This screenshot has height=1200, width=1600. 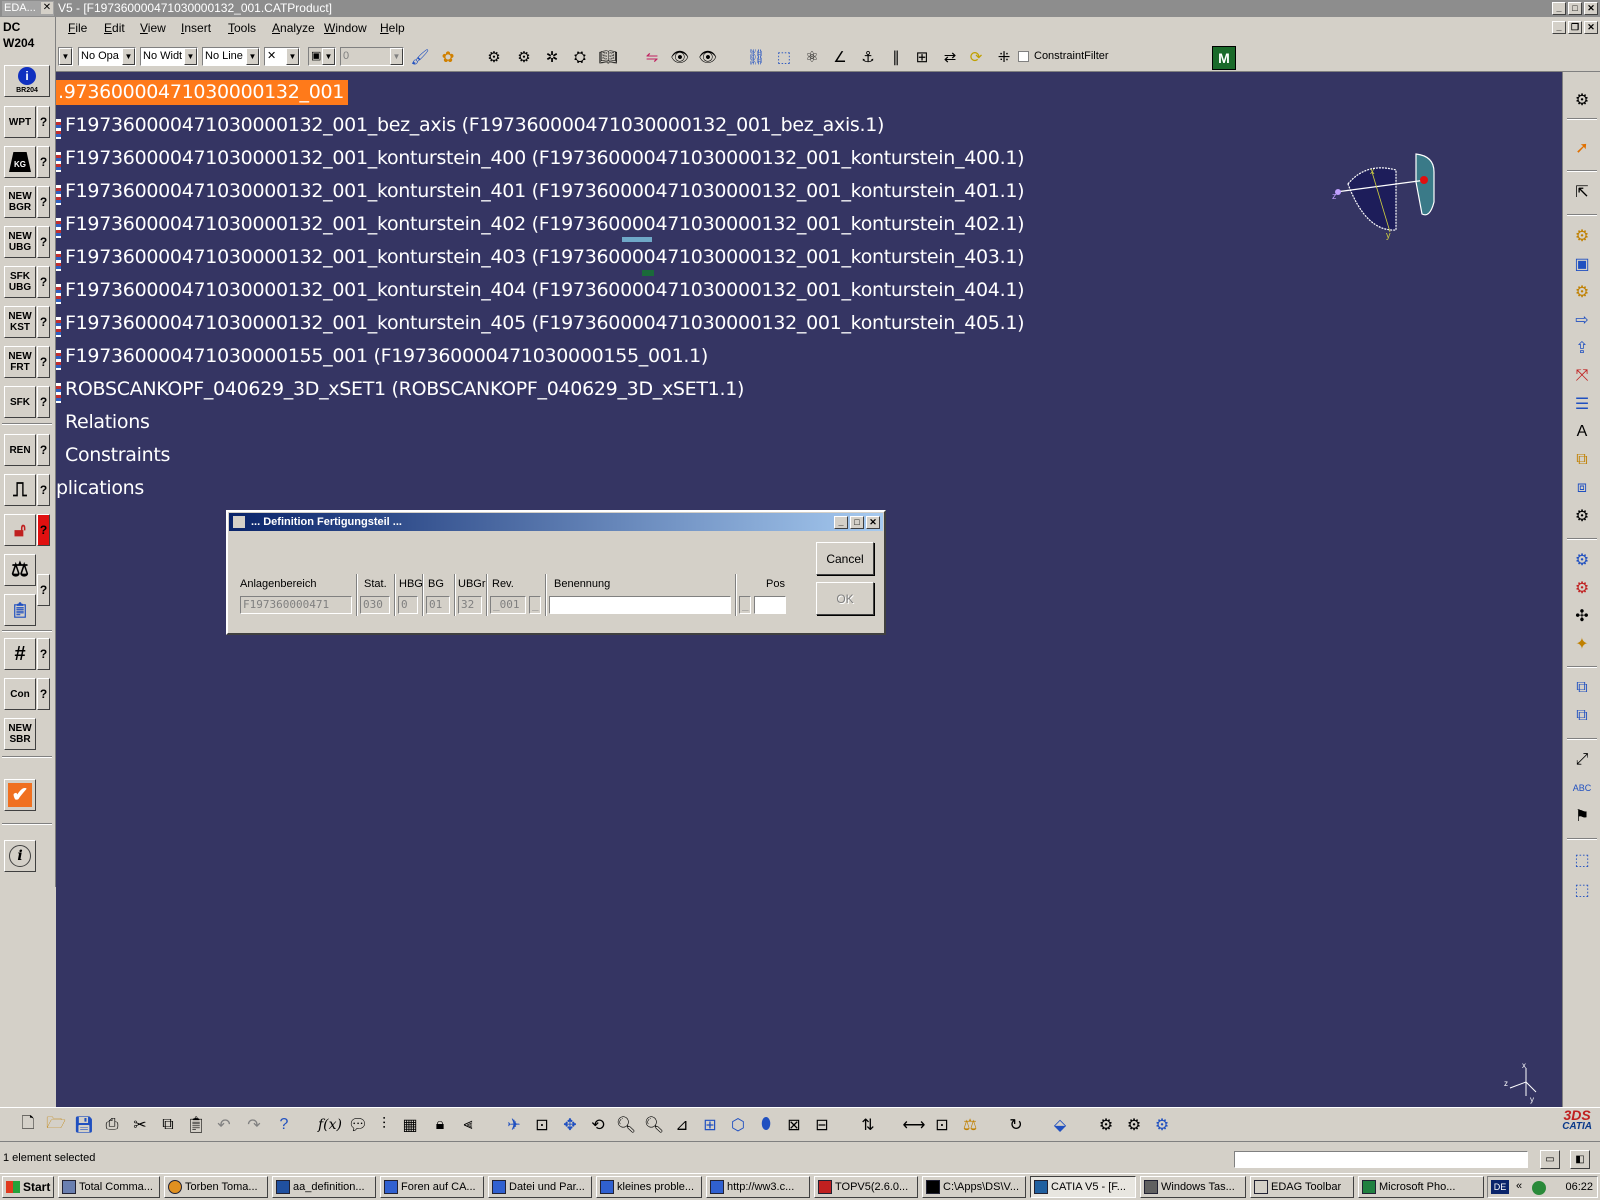 What do you see at coordinates (1591, 8) in the screenshot?
I see `close-button: ✕` at bounding box center [1591, 8].